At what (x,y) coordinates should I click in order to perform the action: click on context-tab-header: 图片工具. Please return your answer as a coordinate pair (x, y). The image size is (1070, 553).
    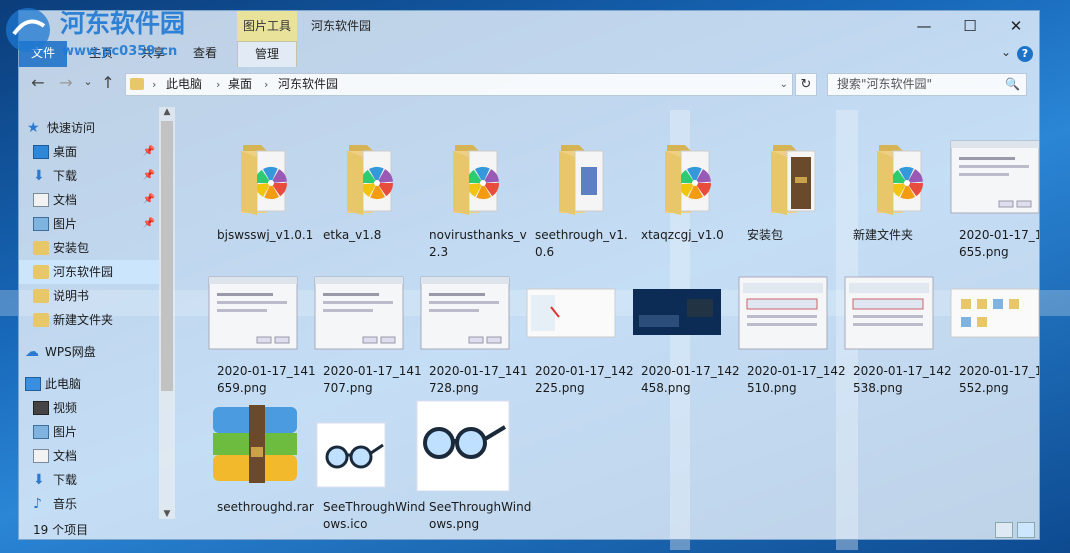
    Looking at the image, I should click on (267, 26).